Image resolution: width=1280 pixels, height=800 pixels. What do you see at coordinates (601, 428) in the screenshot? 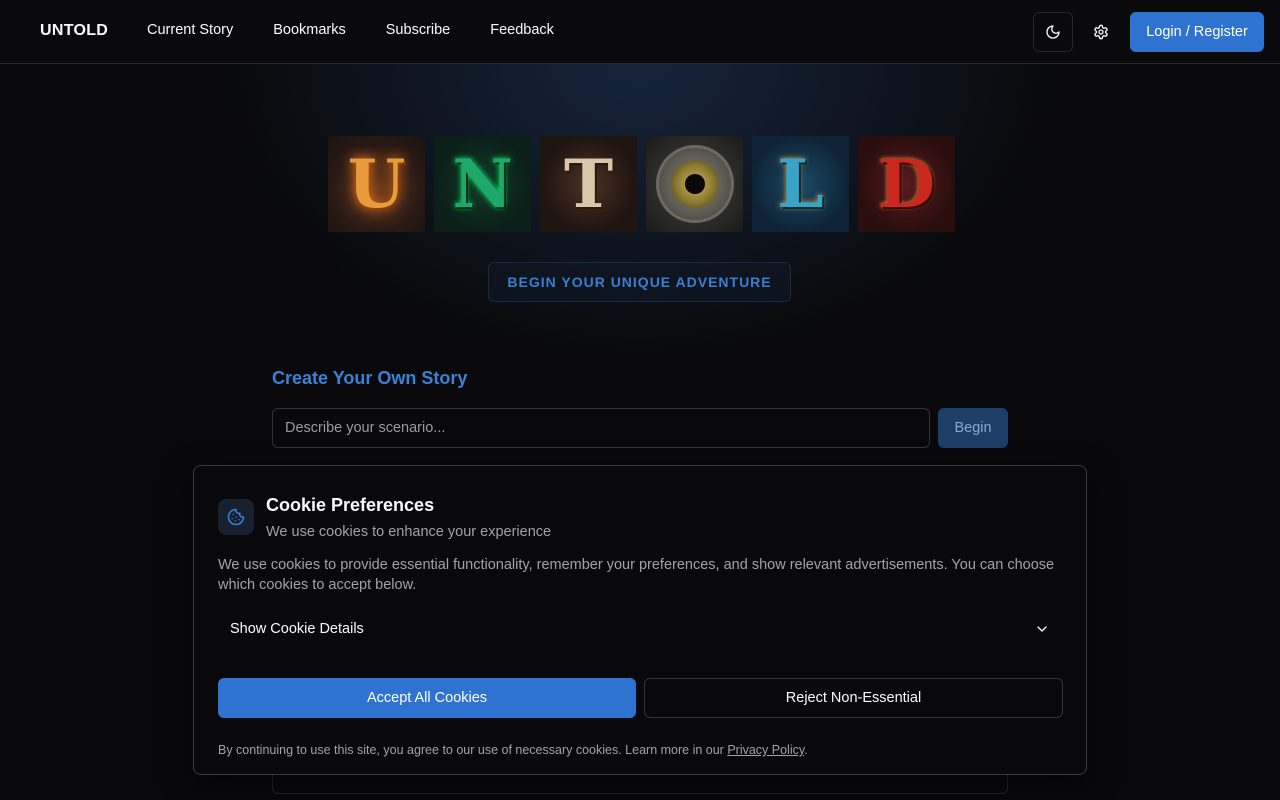
I see `scenario-input` at bounding box center [601, 428].